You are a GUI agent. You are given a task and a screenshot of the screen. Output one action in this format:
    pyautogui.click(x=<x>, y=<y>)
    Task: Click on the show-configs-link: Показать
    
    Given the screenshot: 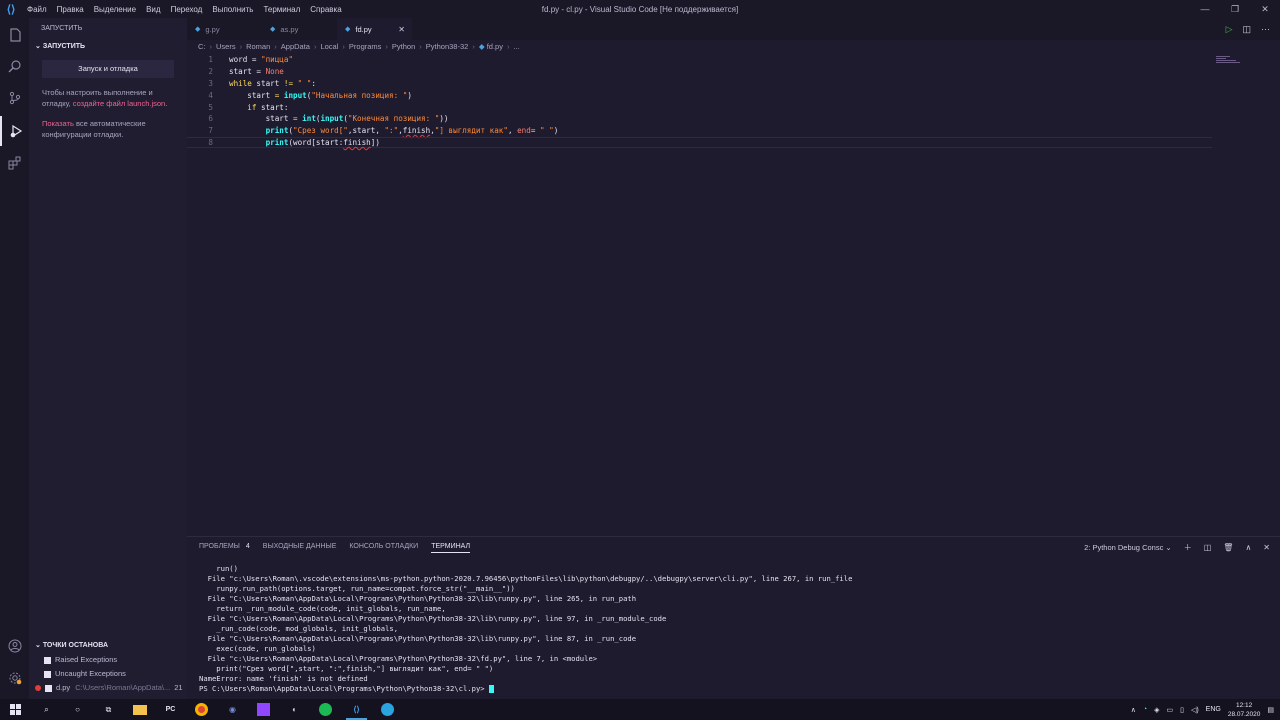 What is the action you would take?
    pyautogui.click(x=58, y=123)
    